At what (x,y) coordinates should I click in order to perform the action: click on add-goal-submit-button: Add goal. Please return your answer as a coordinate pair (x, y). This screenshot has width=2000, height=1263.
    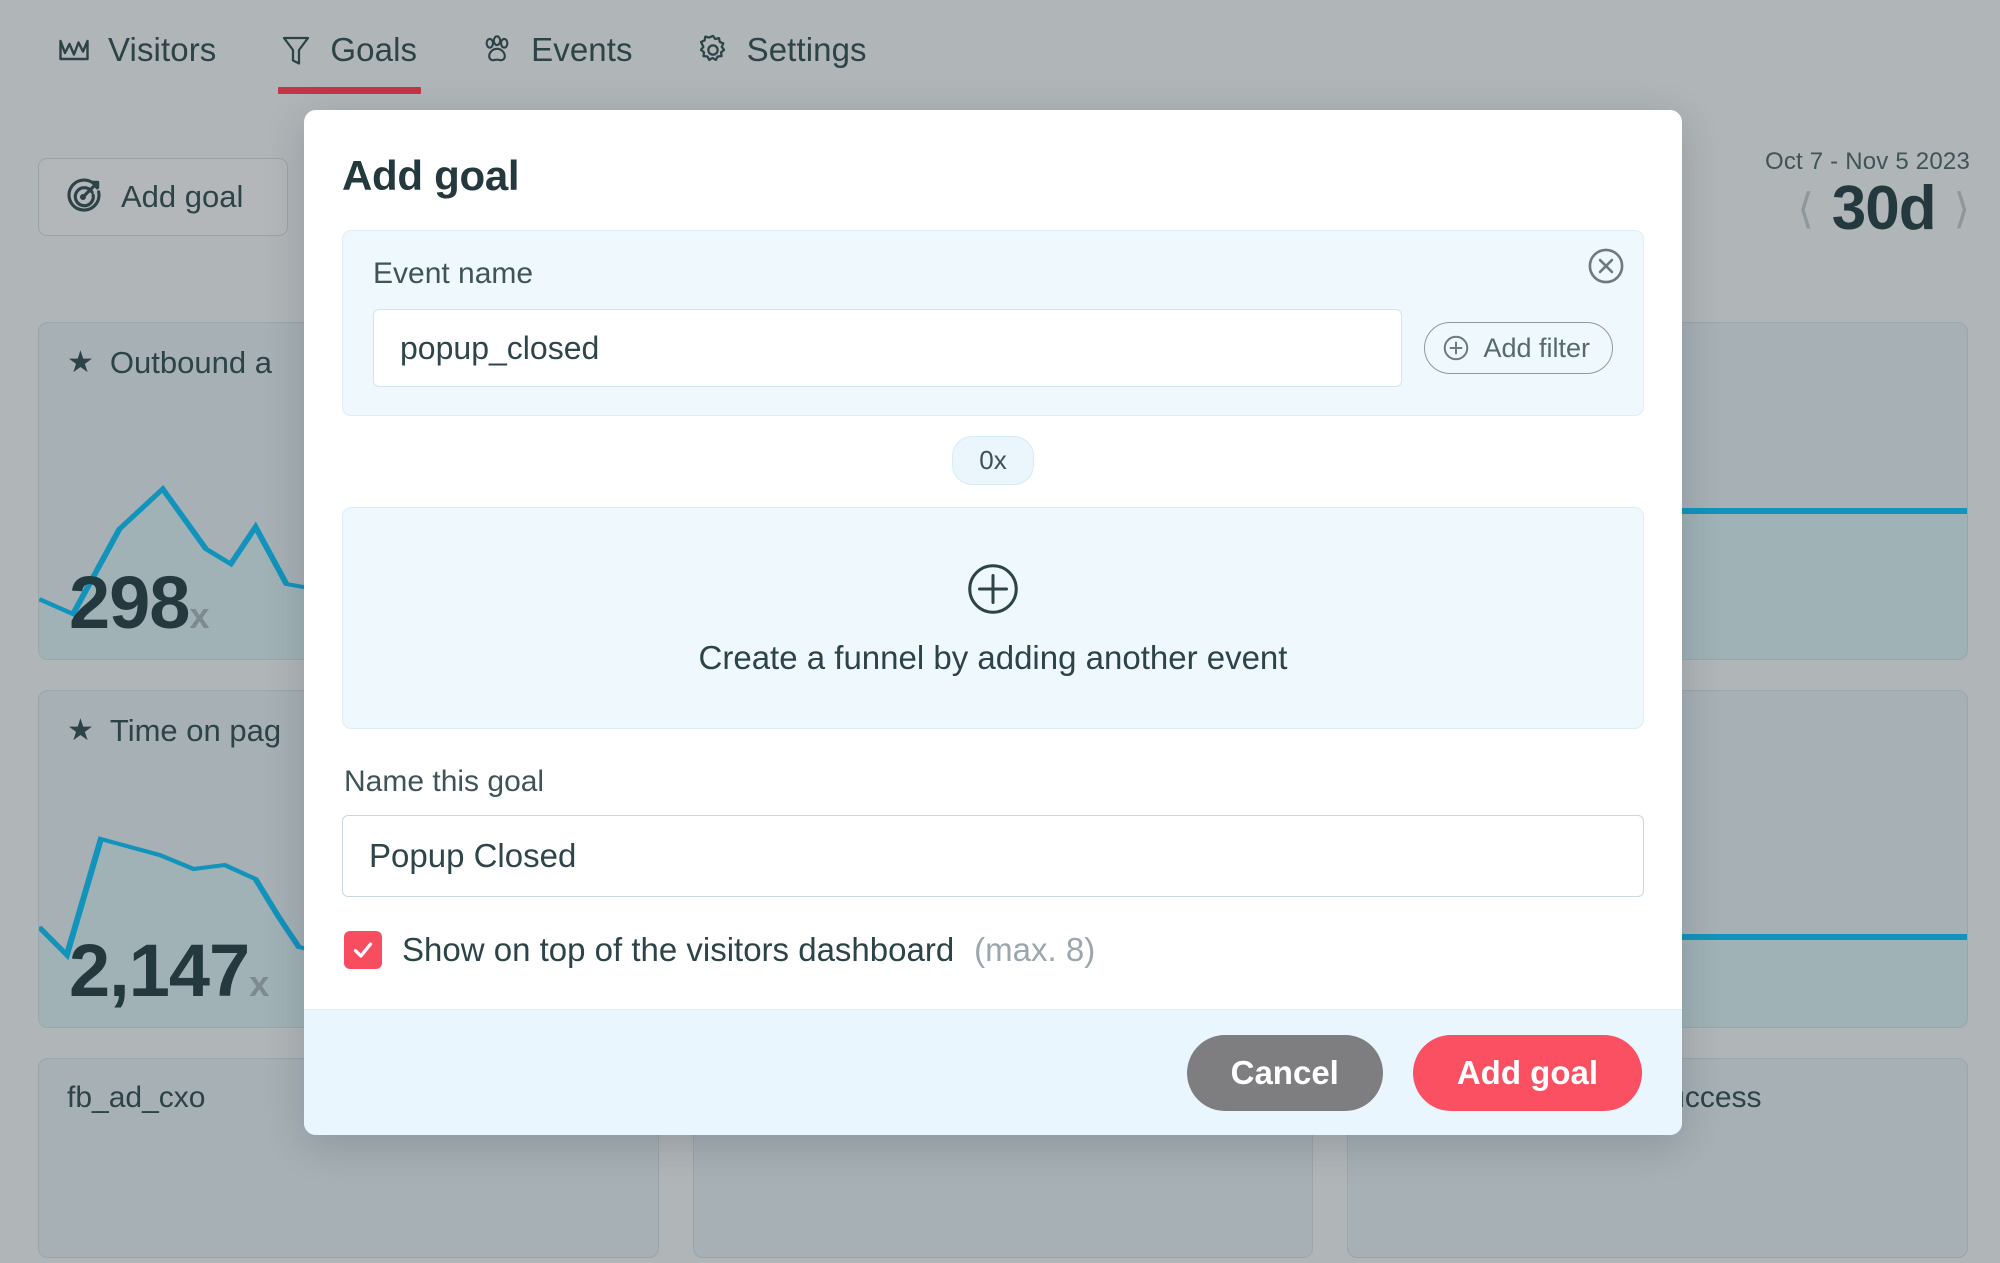
    Looking at the image, I should click on (1527, 1072).